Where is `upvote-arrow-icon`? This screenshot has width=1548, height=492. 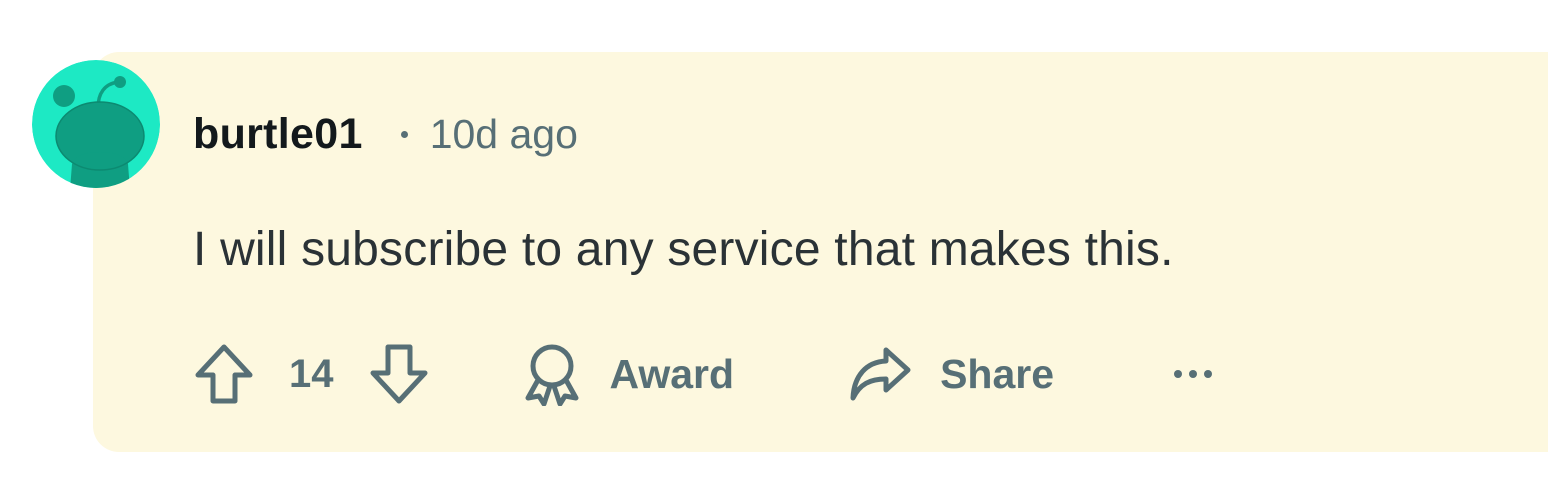 upvote-arrow-icon is located at coordinates (224, 374).